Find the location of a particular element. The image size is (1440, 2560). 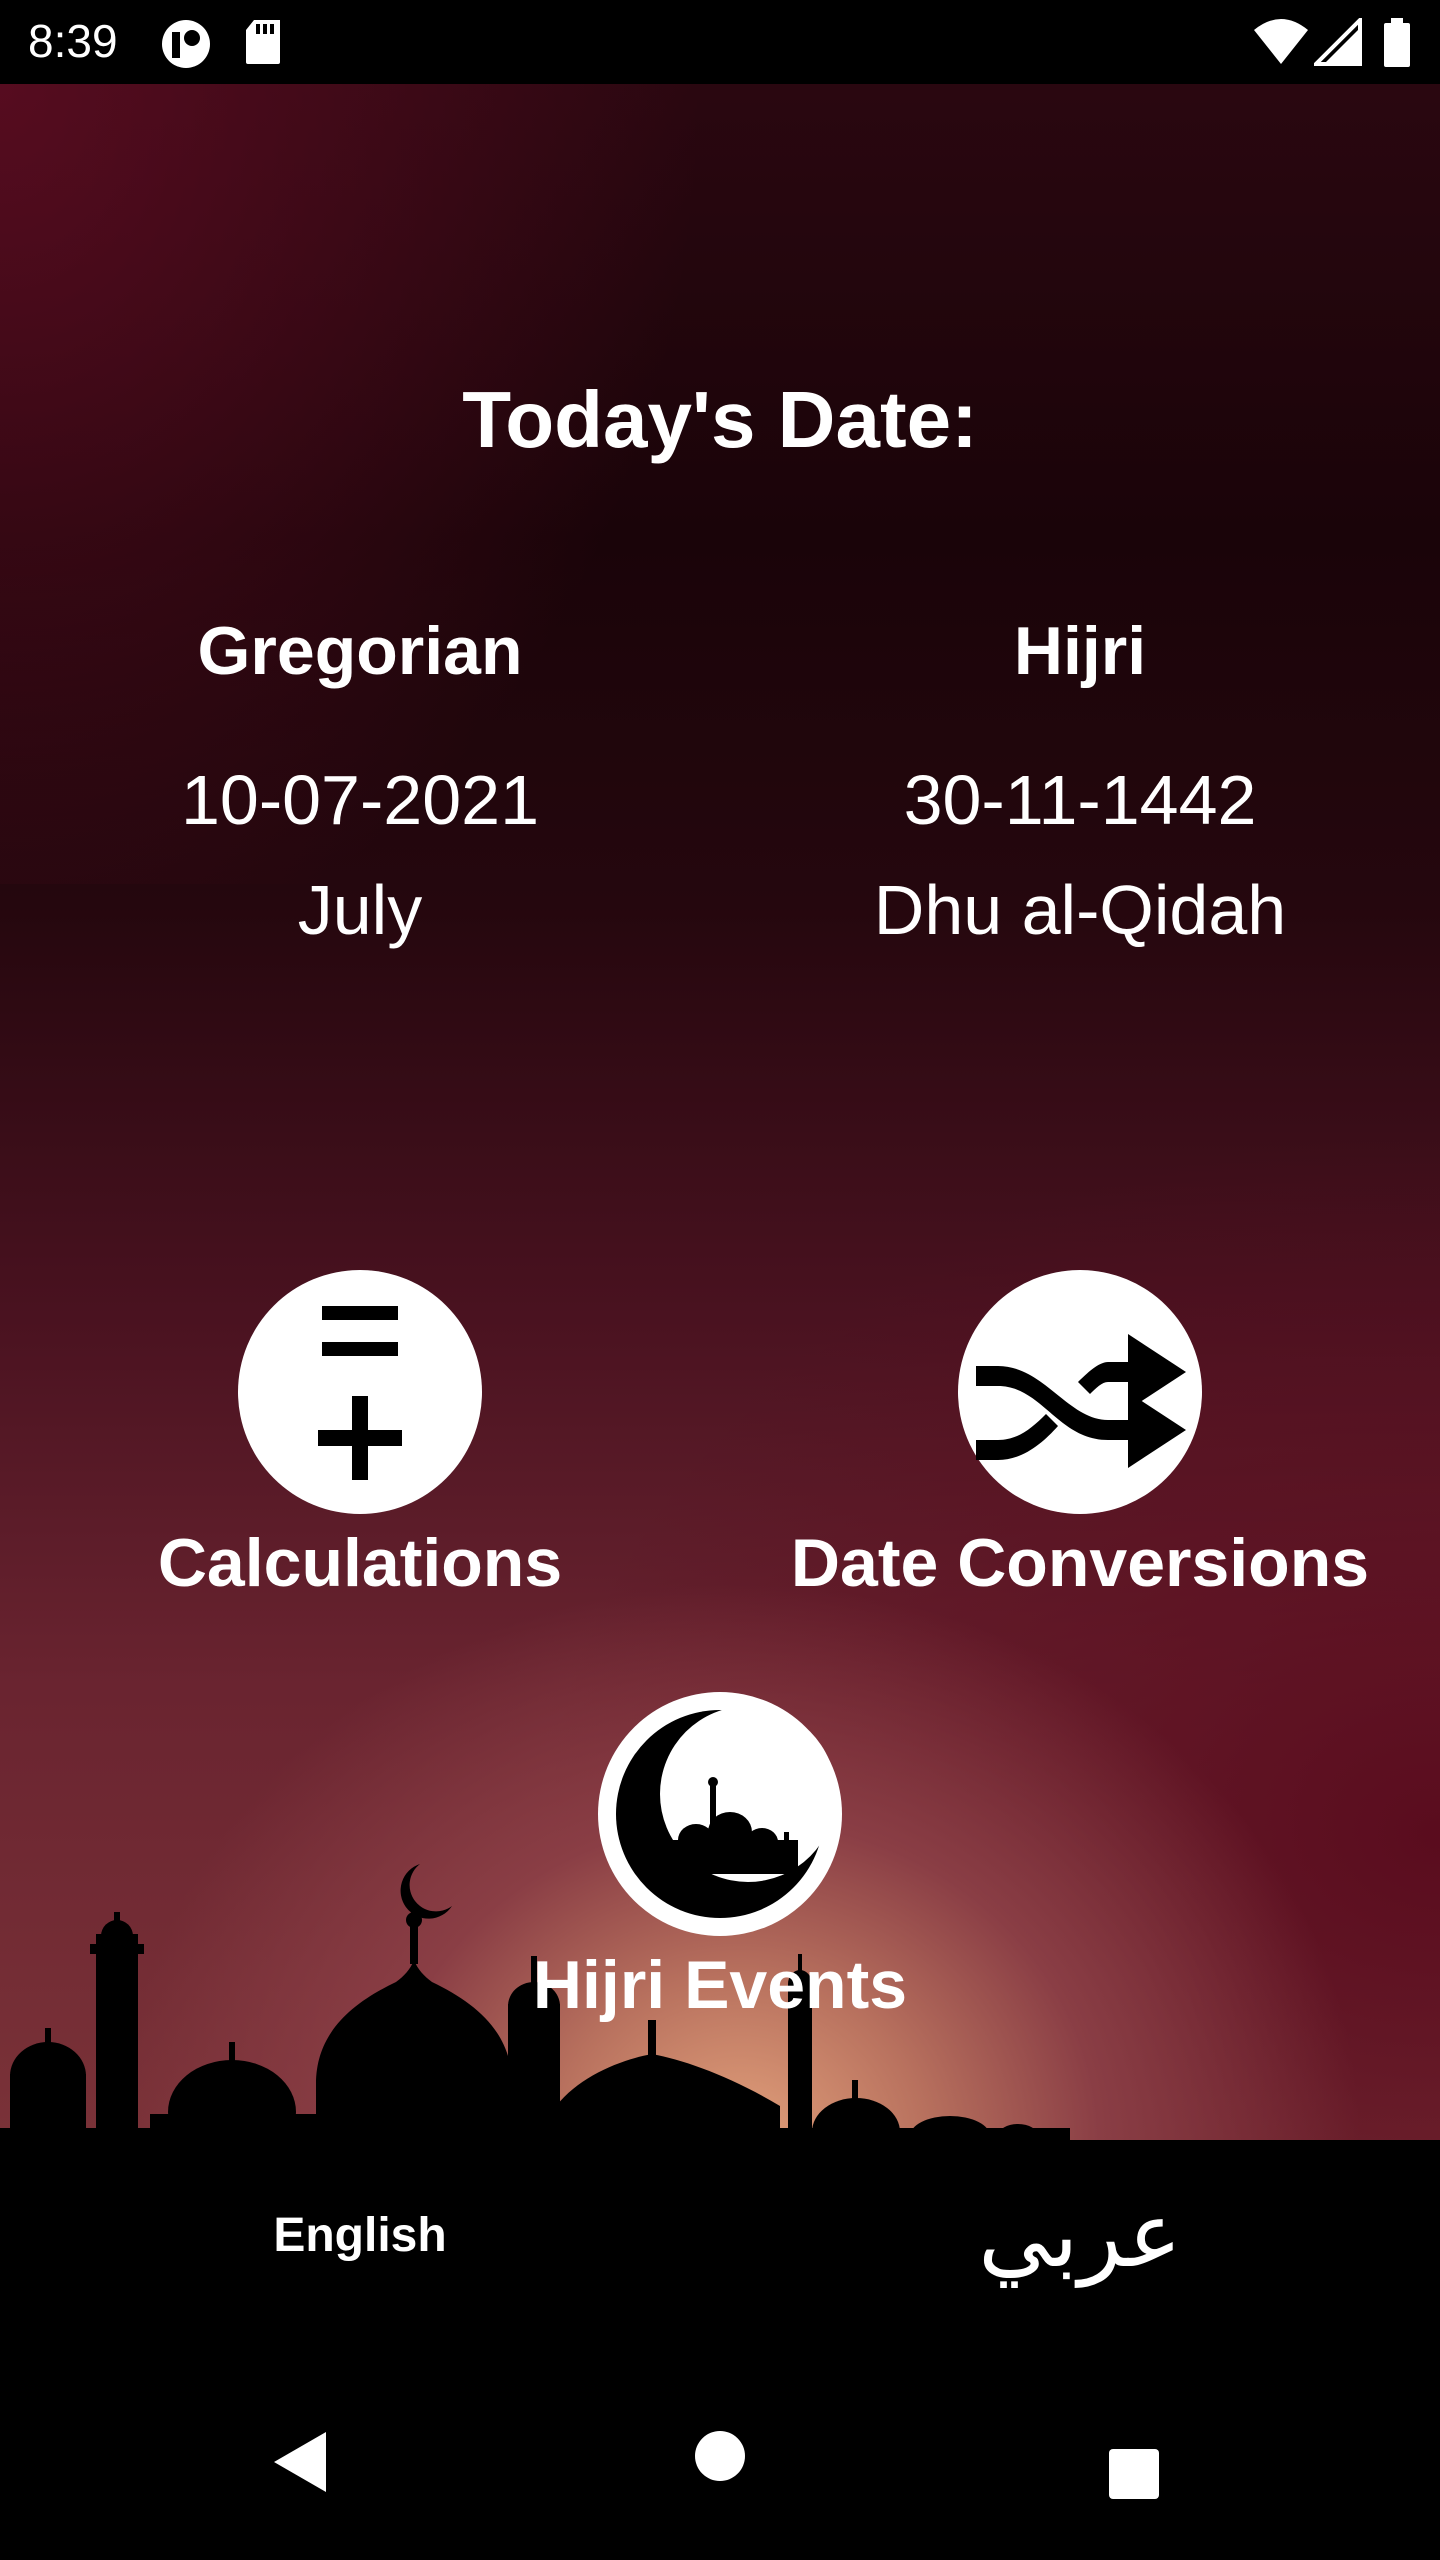

app-notification-icon is located at coordinates (186, 44).